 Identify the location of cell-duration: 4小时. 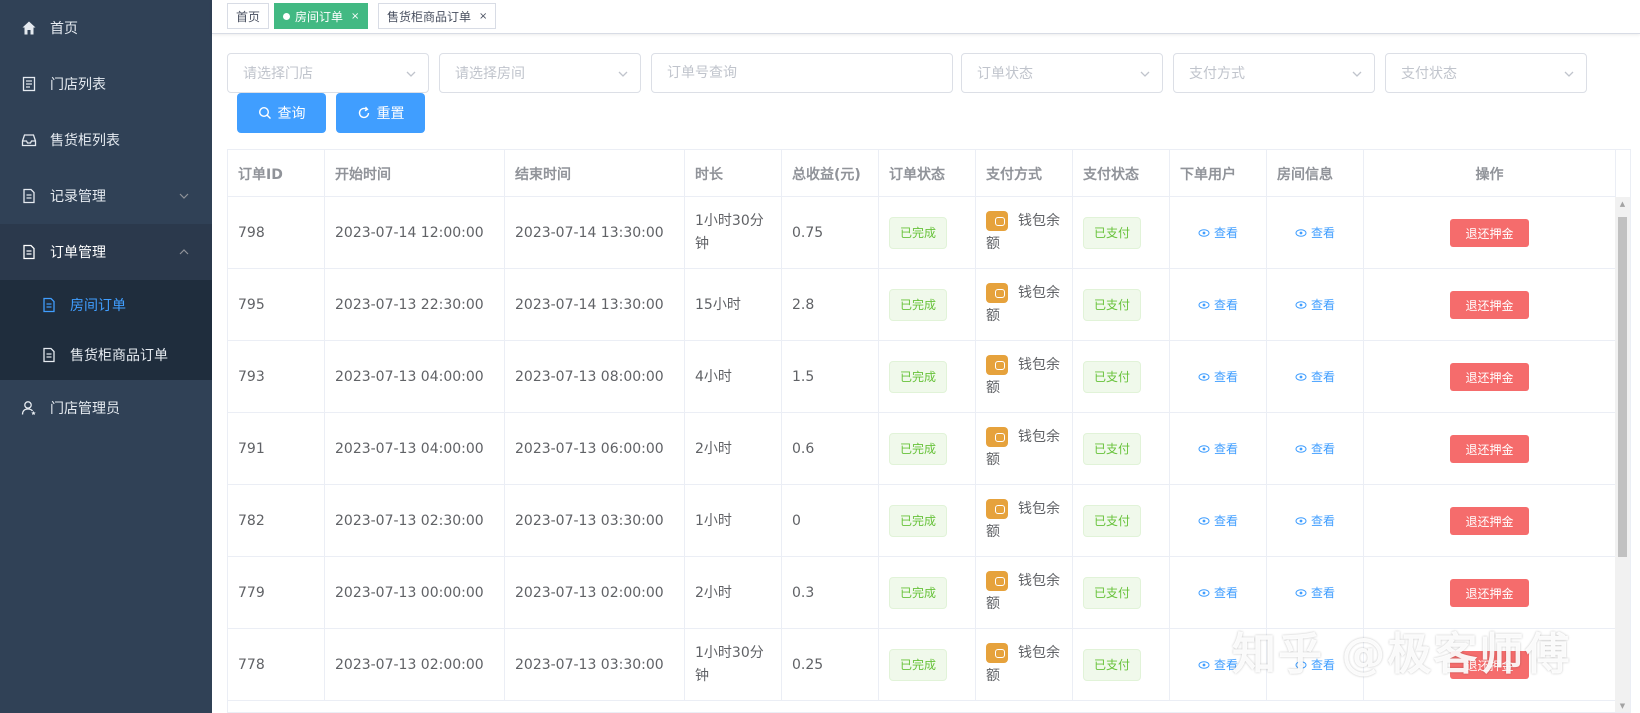
(733, 377).